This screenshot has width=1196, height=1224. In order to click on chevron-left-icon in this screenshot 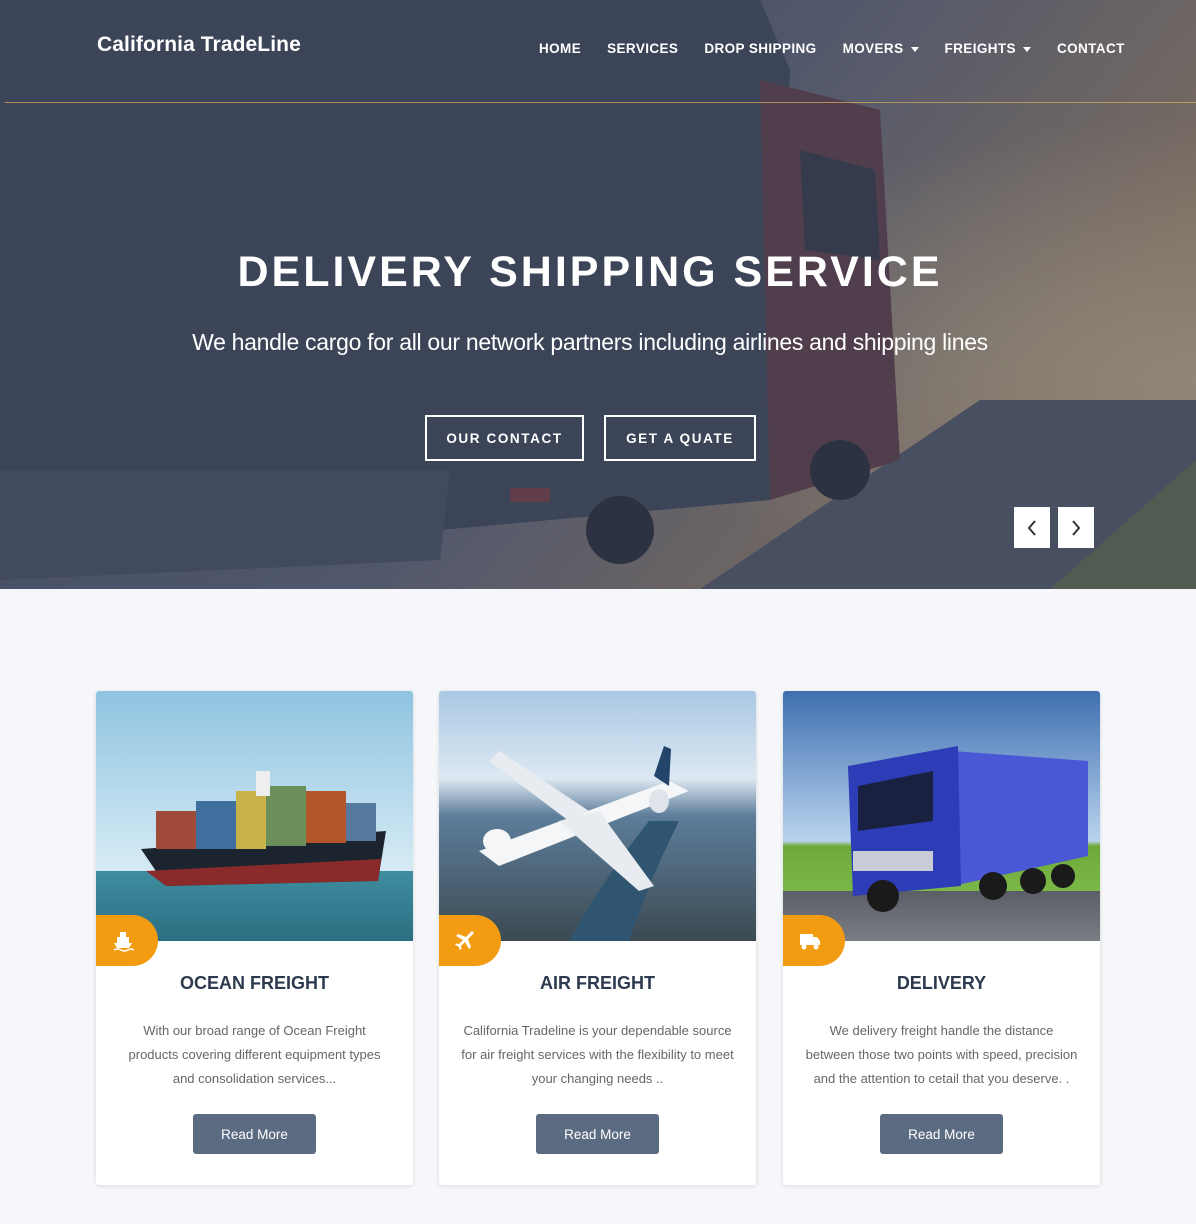, I will do `click(1031, 527)`.